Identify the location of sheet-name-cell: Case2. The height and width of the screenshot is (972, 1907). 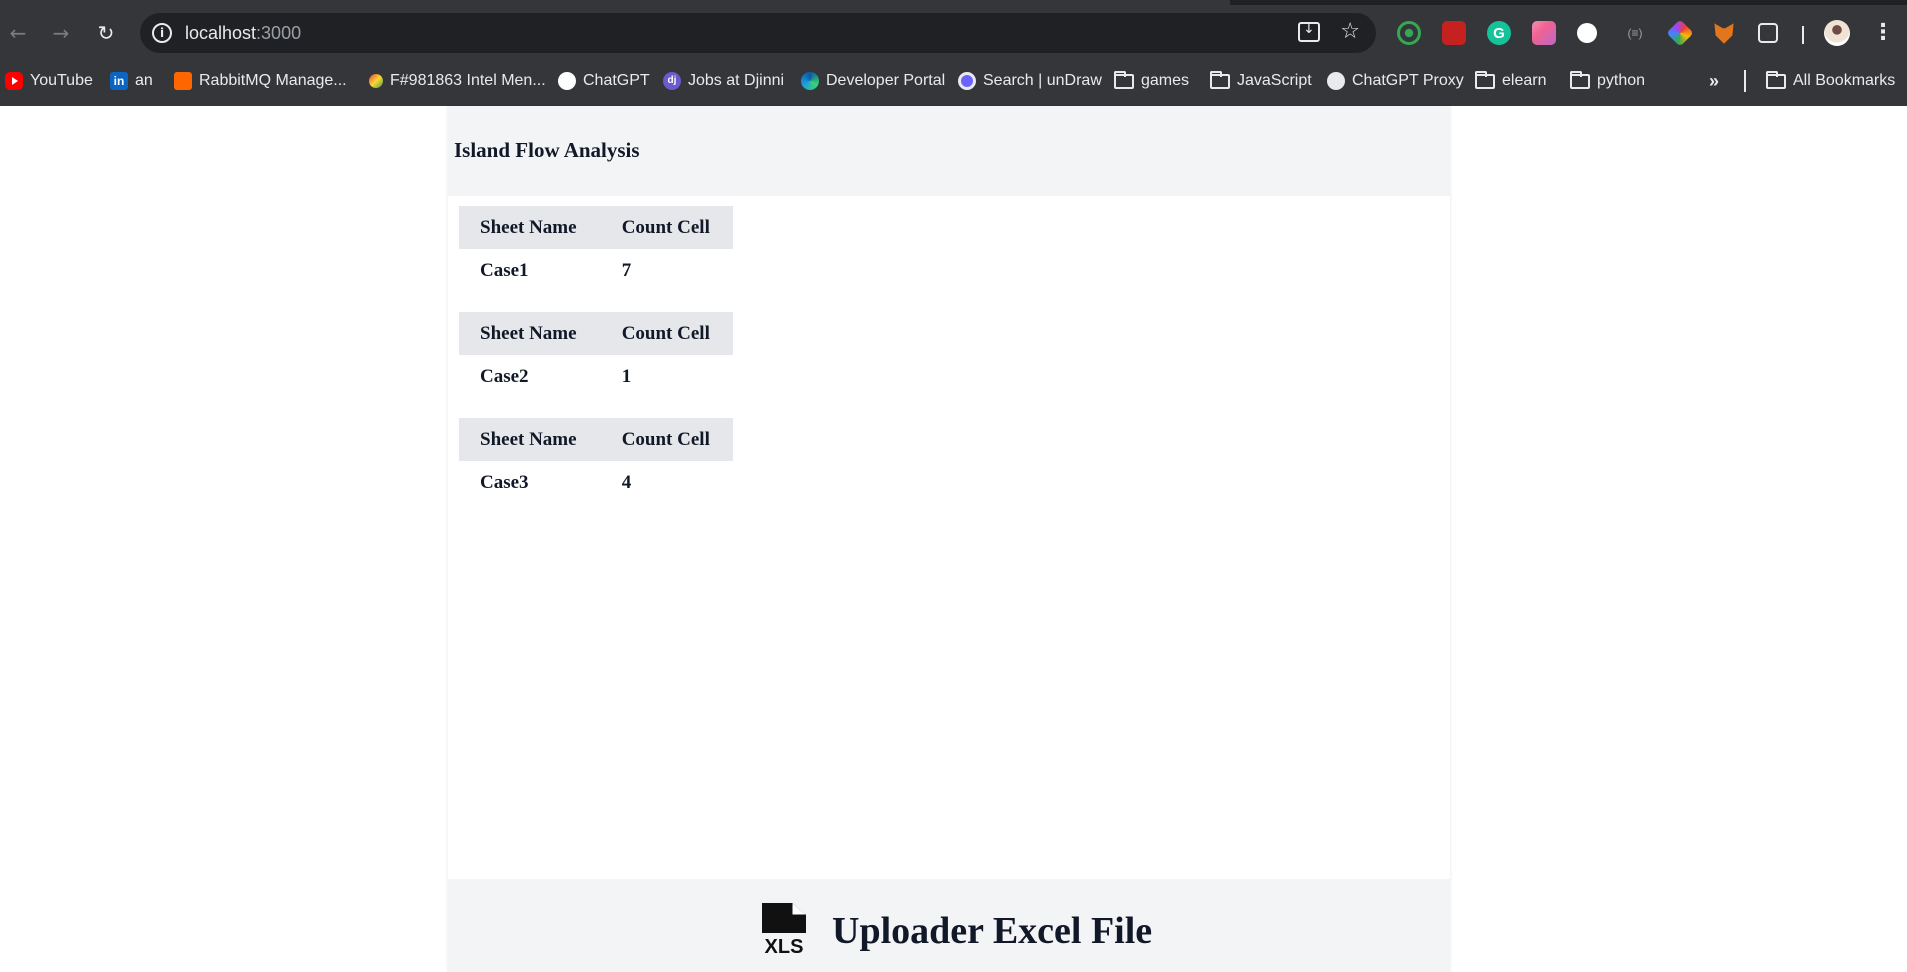
(504, 376).